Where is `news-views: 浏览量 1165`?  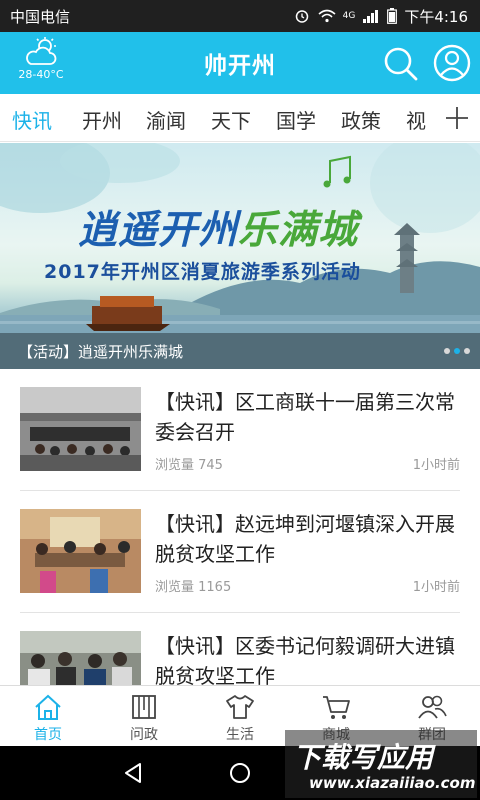 news-views: 浏览量 1165 is located at coordinates (193, 587).